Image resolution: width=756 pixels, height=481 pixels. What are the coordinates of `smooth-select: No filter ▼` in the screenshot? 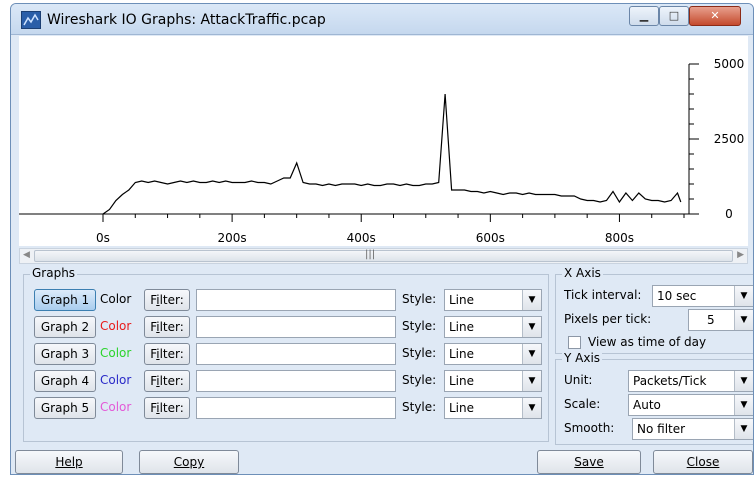 It's located at (692, 429).